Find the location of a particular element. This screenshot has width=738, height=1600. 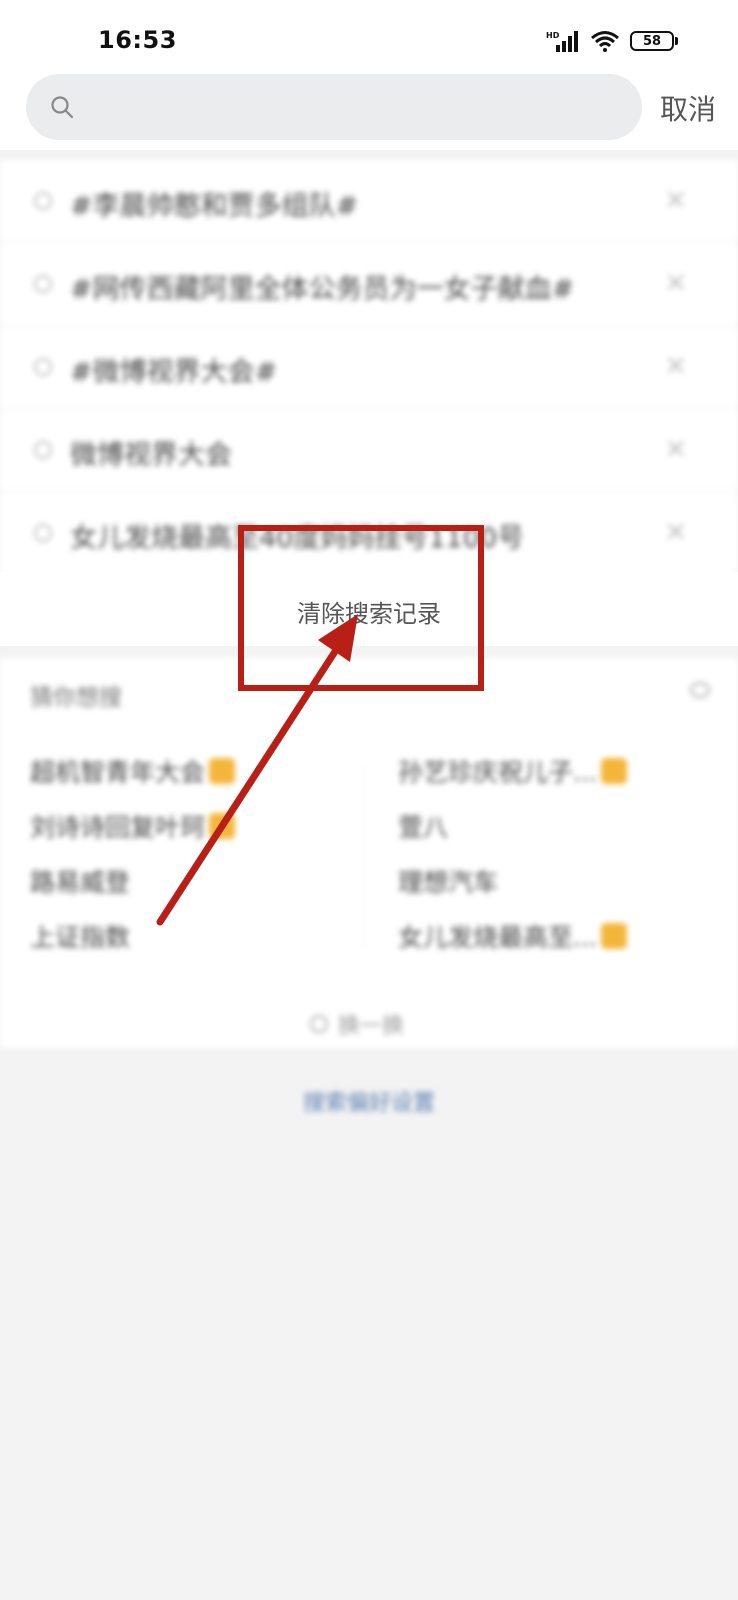

search-settings-link: 搜索偏好设置 is located at coordinates (369, 1101).